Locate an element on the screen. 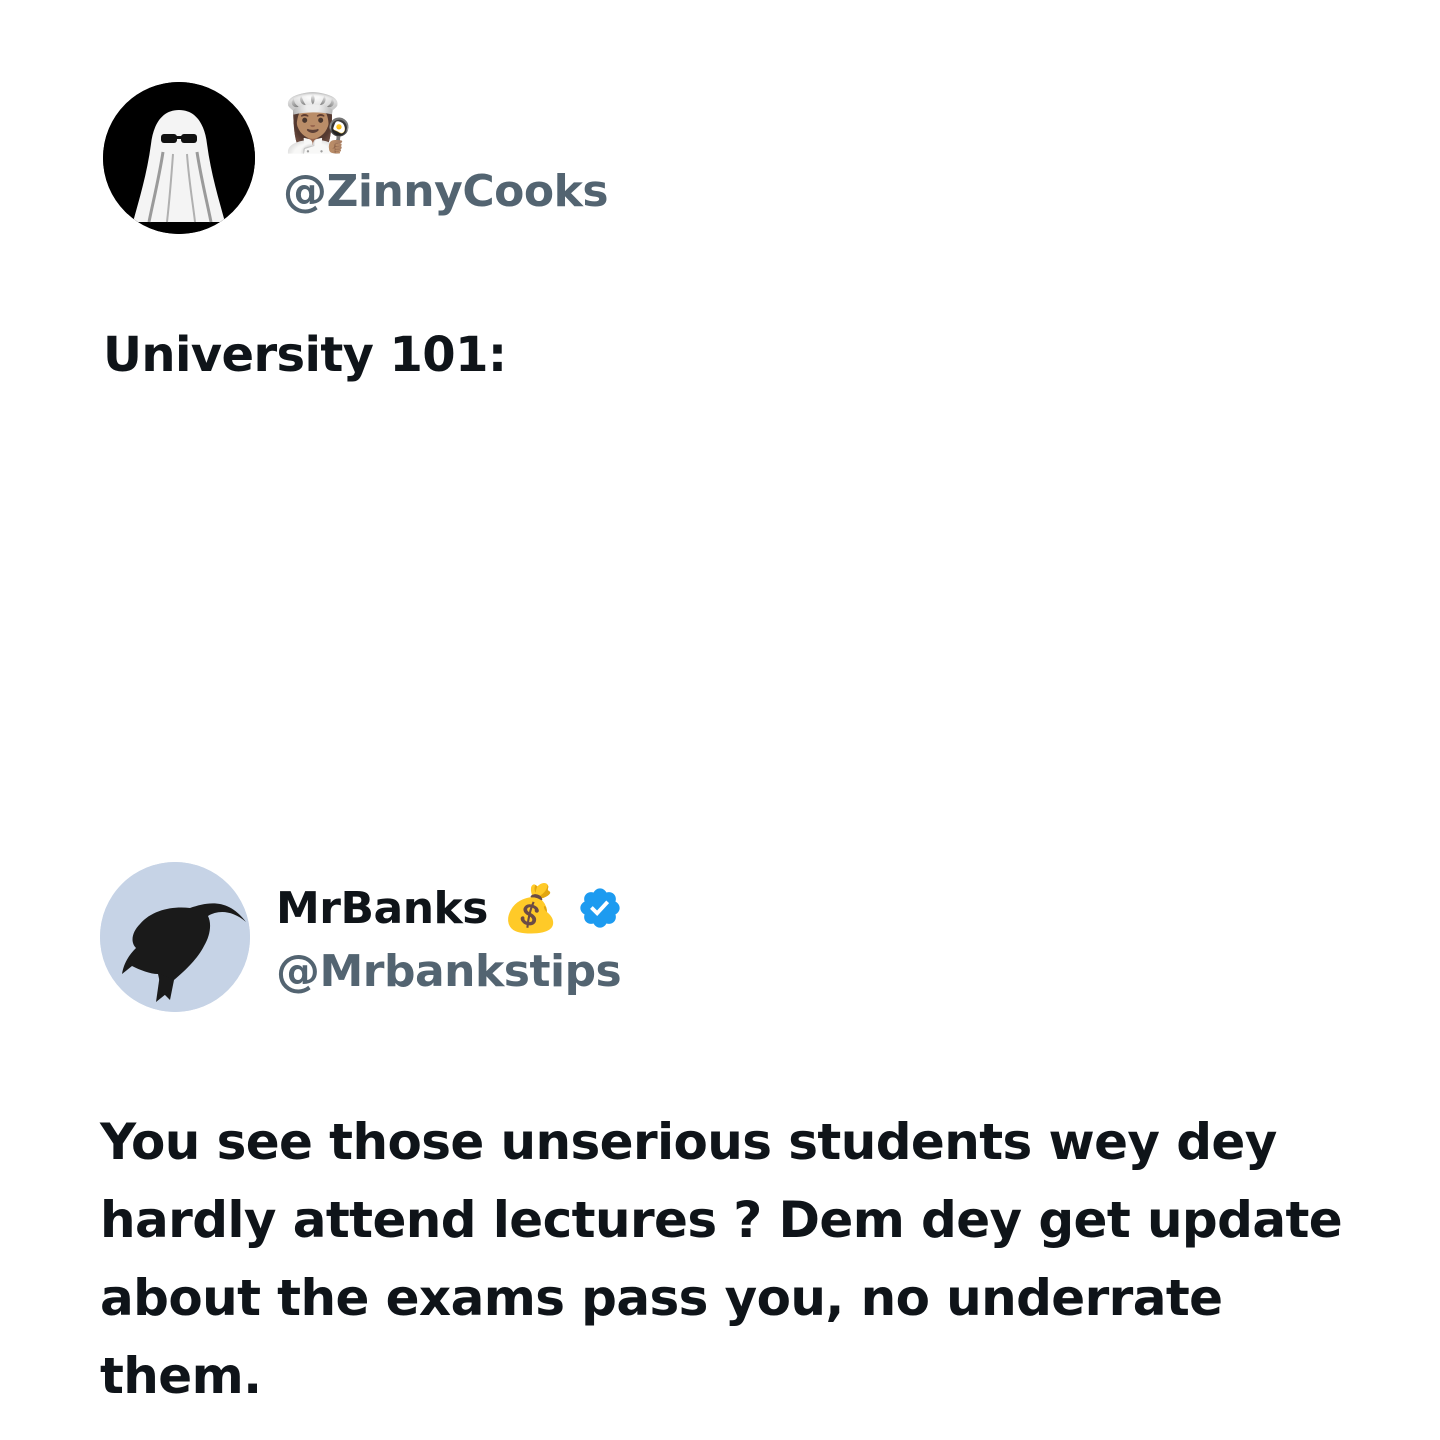 The width and height of the screenshot is (1440, 1440). money-bag-emoji: 💰 is located at coordinates (530, 908).